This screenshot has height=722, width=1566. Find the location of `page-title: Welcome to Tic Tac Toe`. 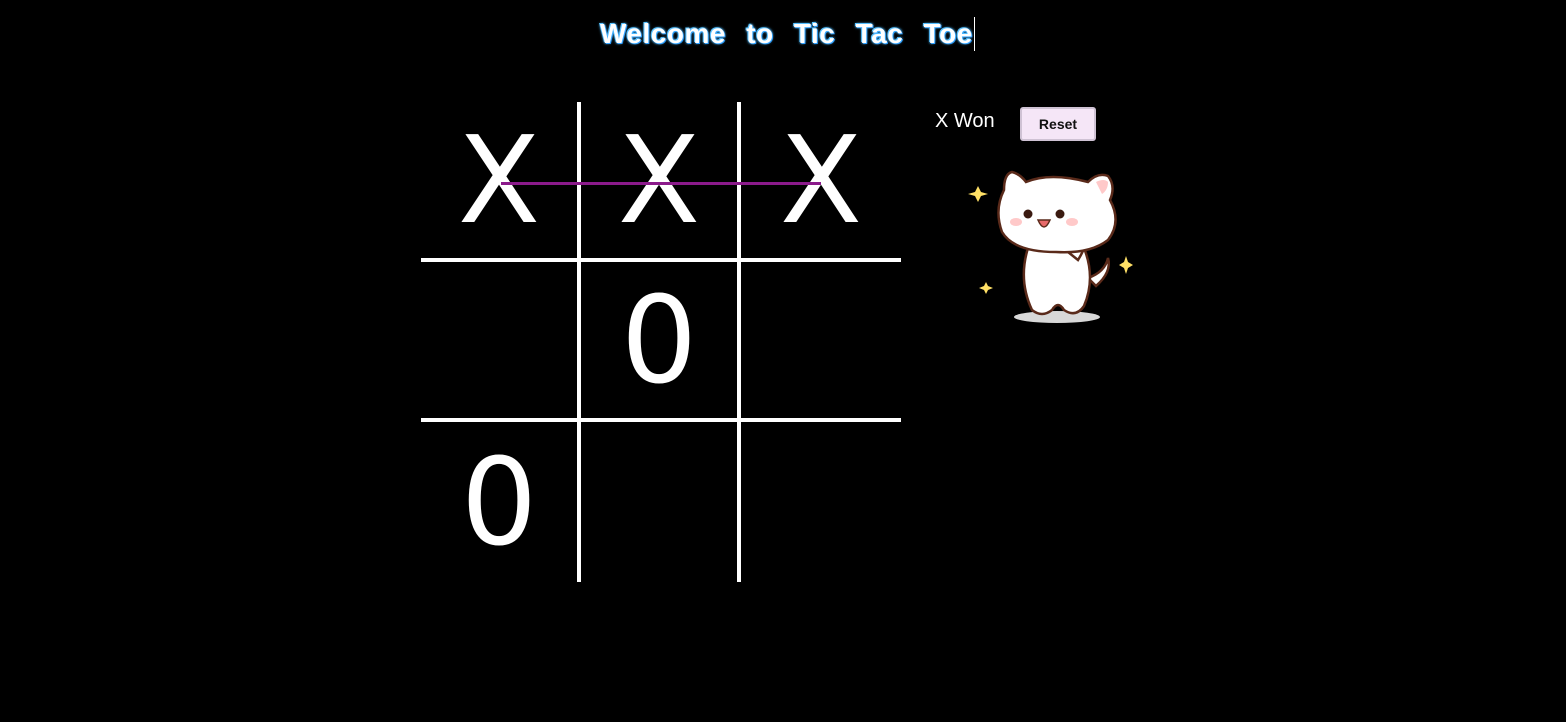

page-title: Welcome to Tic Tac Toe is located at coordinates (786, 33).